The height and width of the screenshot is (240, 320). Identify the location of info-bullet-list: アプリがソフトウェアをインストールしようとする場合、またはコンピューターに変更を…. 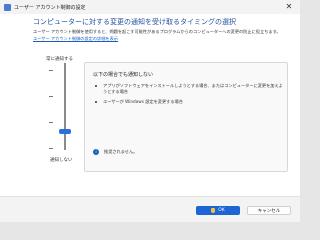
(188, 96).